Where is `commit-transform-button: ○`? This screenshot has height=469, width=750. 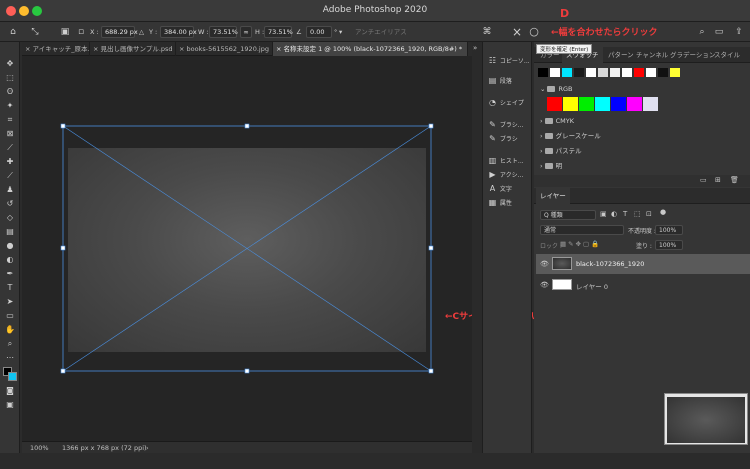
commit-transform-button: ○ is located at coordinates (534, 32).